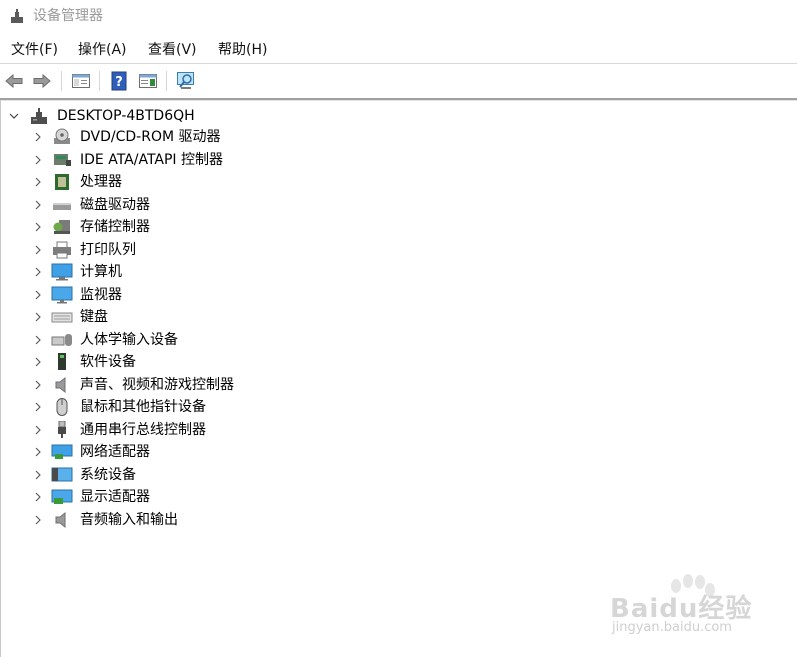 The width and height of the screenshot is (797, 657). I want to click on tree-item: 键盘, so click(70, 317).